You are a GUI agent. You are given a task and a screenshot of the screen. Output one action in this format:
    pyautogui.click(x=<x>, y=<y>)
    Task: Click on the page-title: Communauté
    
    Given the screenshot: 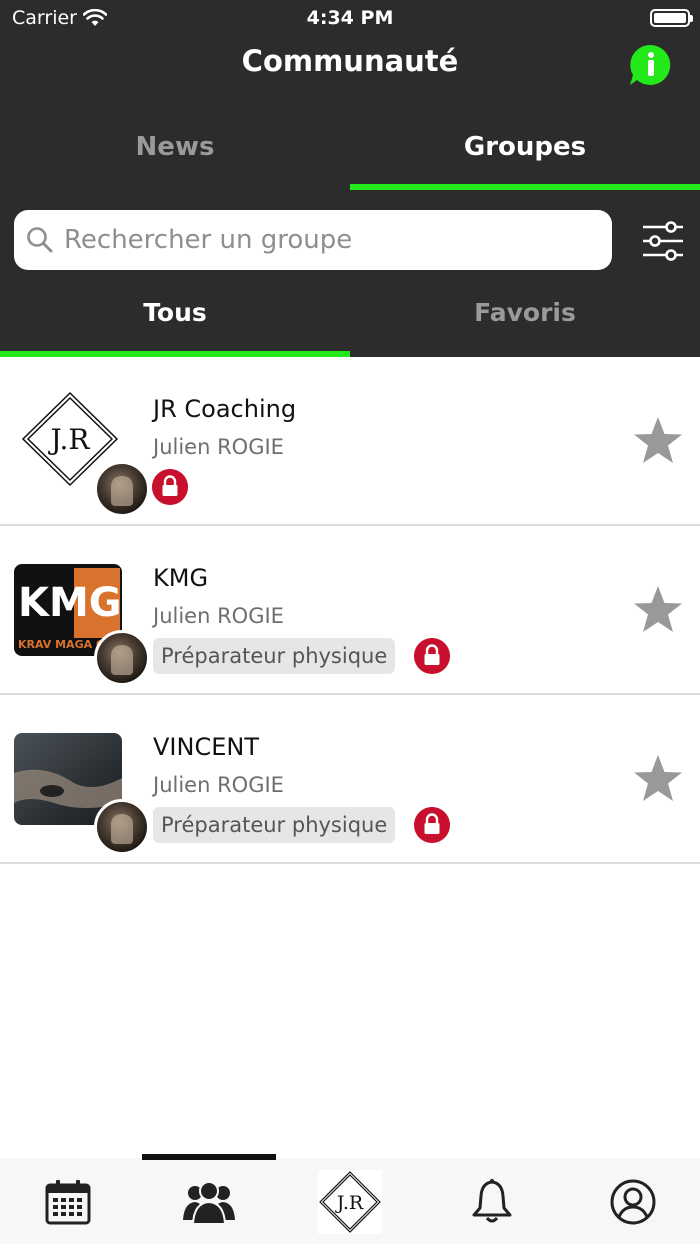 What is the action you would take?
    pyautogui.click(x=350, y=61)
    